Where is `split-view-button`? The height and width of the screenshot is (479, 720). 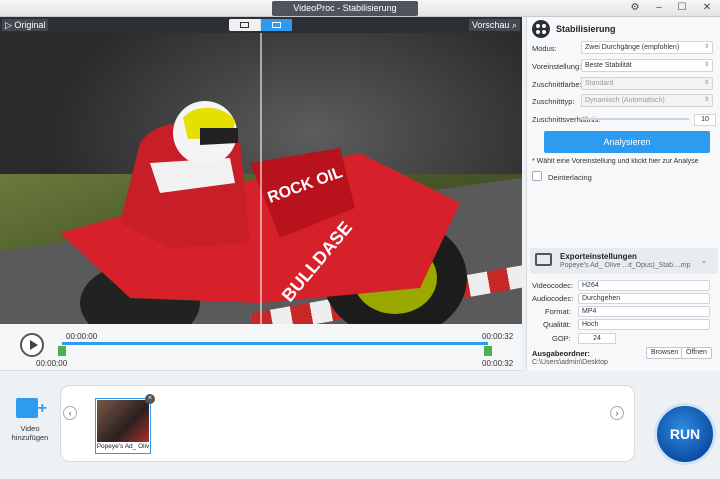
split-view-button is located at coordinates (276, 25).